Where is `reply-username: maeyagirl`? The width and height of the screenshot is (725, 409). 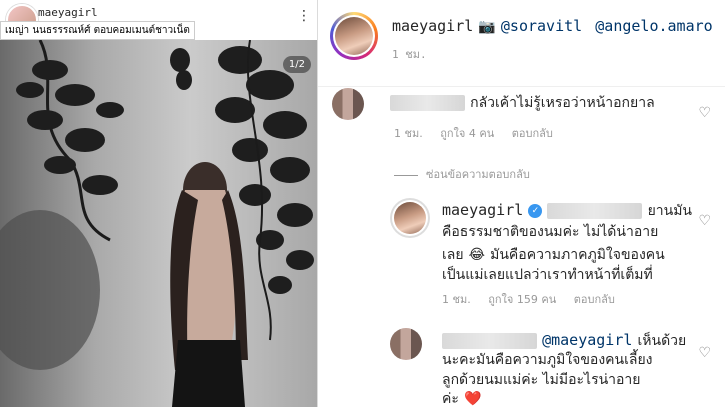 reply-username: maeyagirl is located at coordinates (482, 210).